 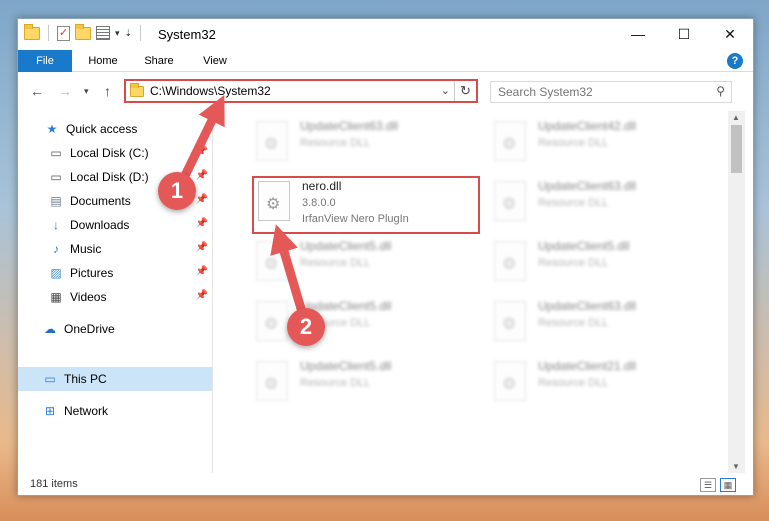 I want to click on step-badge-2: 2, so click(x=306, y=327).